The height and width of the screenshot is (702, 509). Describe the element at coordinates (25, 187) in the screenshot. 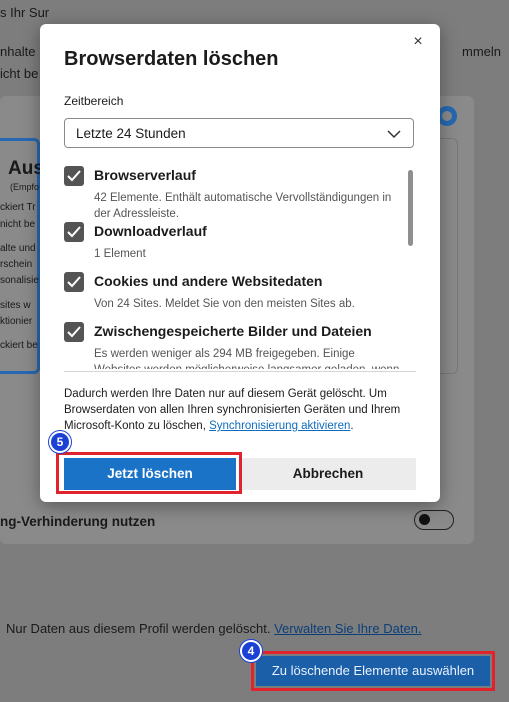

I see `option-sub: (Empfo` at that location.